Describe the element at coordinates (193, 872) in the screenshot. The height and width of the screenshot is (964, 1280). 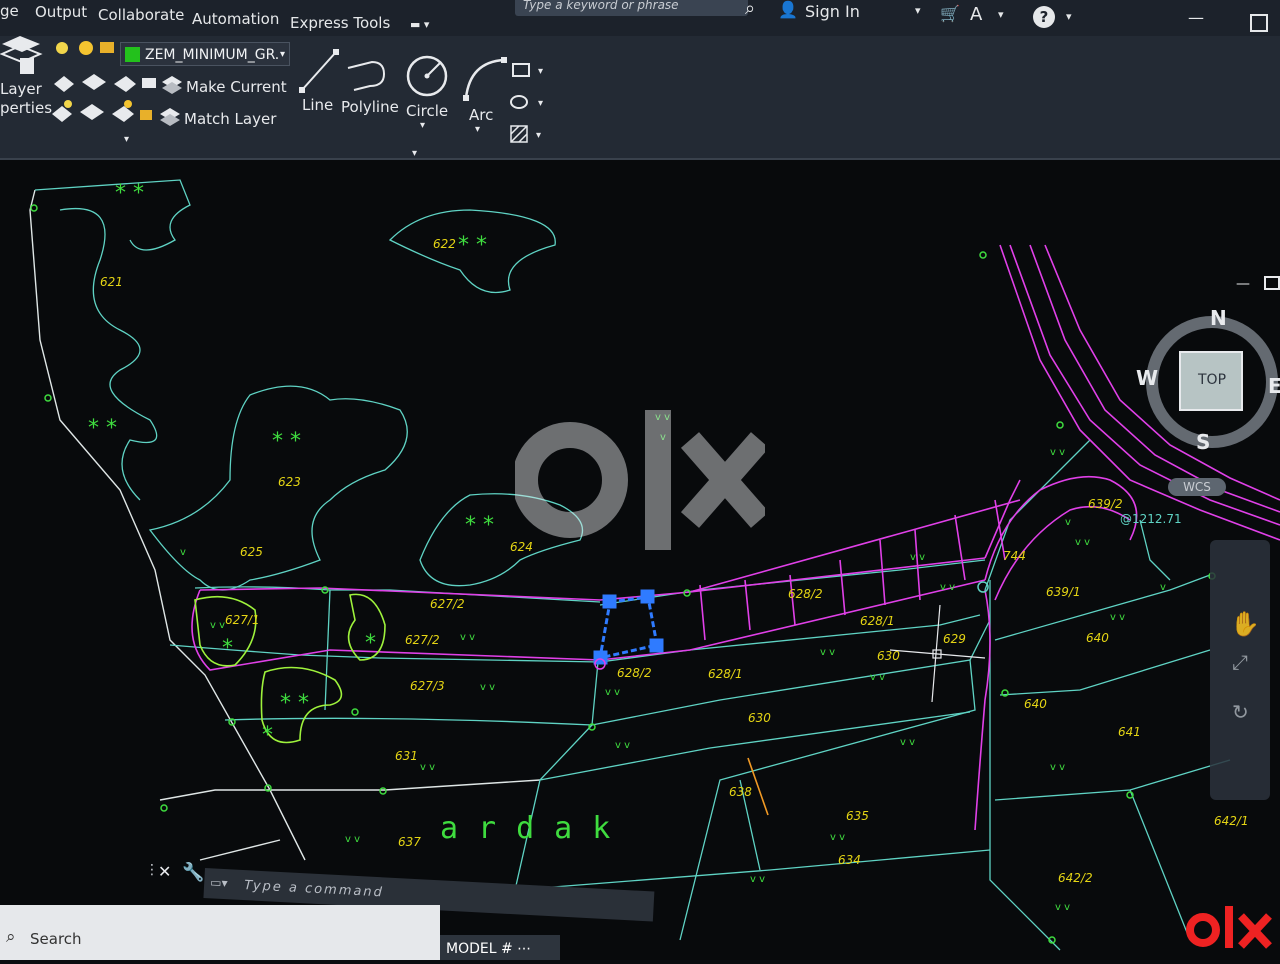
I see `command-customize-icon: 🔧` at that location.